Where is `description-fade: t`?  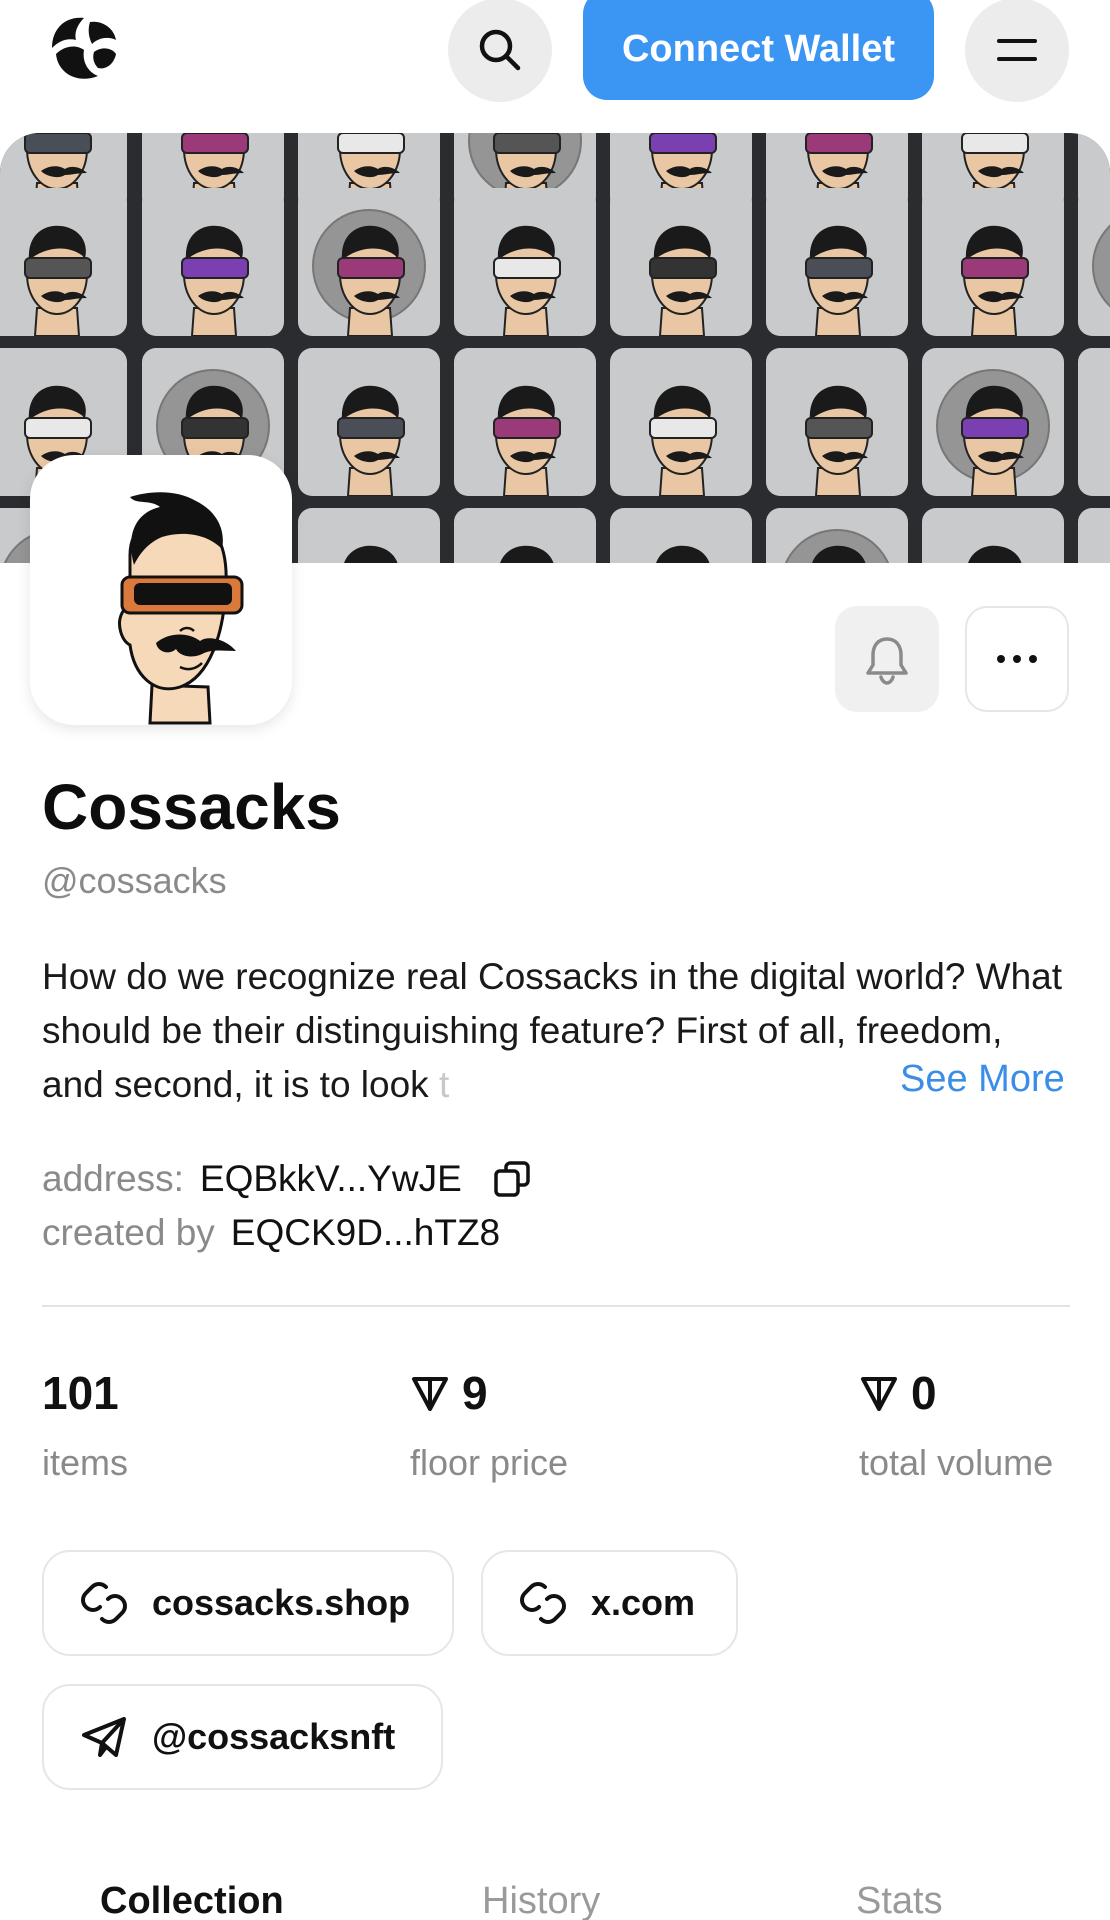 description-fade: t is located at coordinates (439, 1084).